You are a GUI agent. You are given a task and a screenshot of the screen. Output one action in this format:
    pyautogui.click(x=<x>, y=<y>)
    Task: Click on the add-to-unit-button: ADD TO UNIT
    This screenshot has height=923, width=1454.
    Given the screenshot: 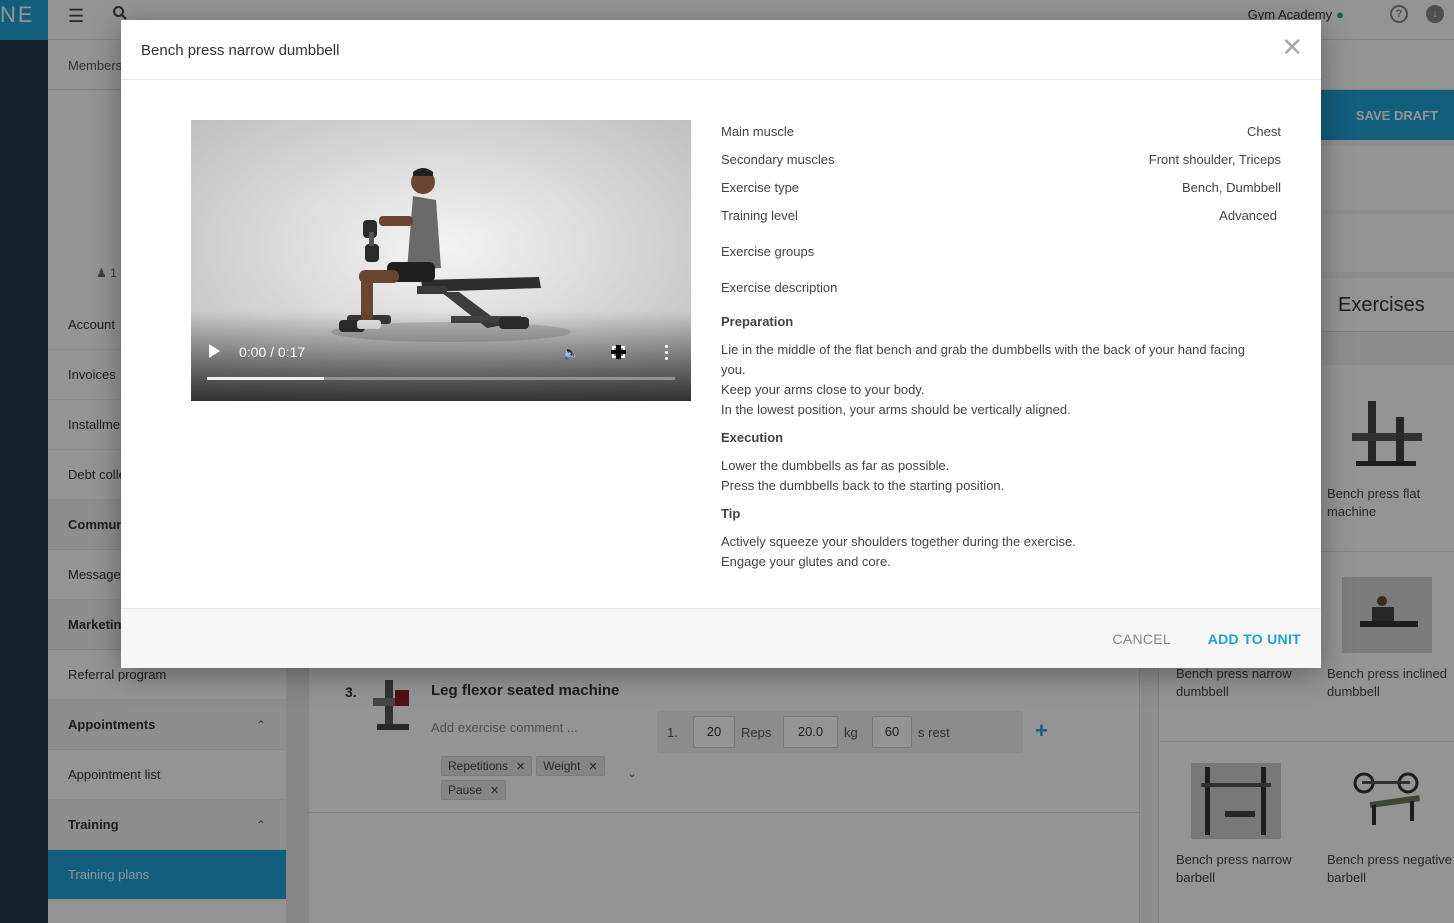 What is the action you would take?
    pyautogui.click(x=1254, y=639)
    